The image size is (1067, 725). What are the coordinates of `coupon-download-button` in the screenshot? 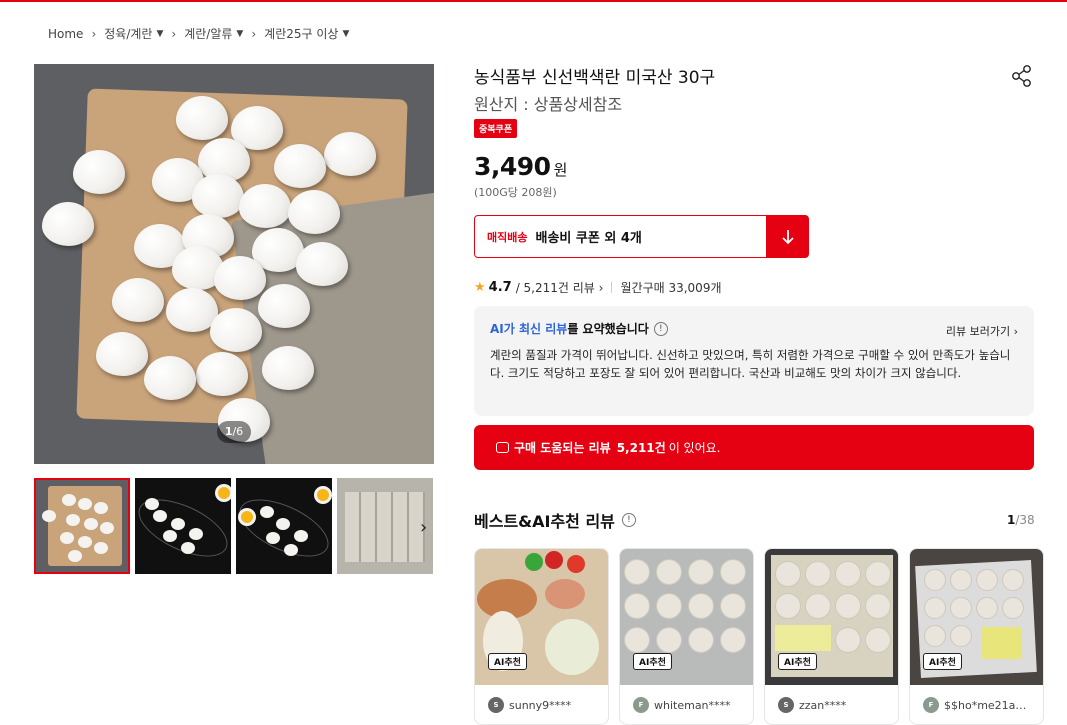 It's located at (787, 236).